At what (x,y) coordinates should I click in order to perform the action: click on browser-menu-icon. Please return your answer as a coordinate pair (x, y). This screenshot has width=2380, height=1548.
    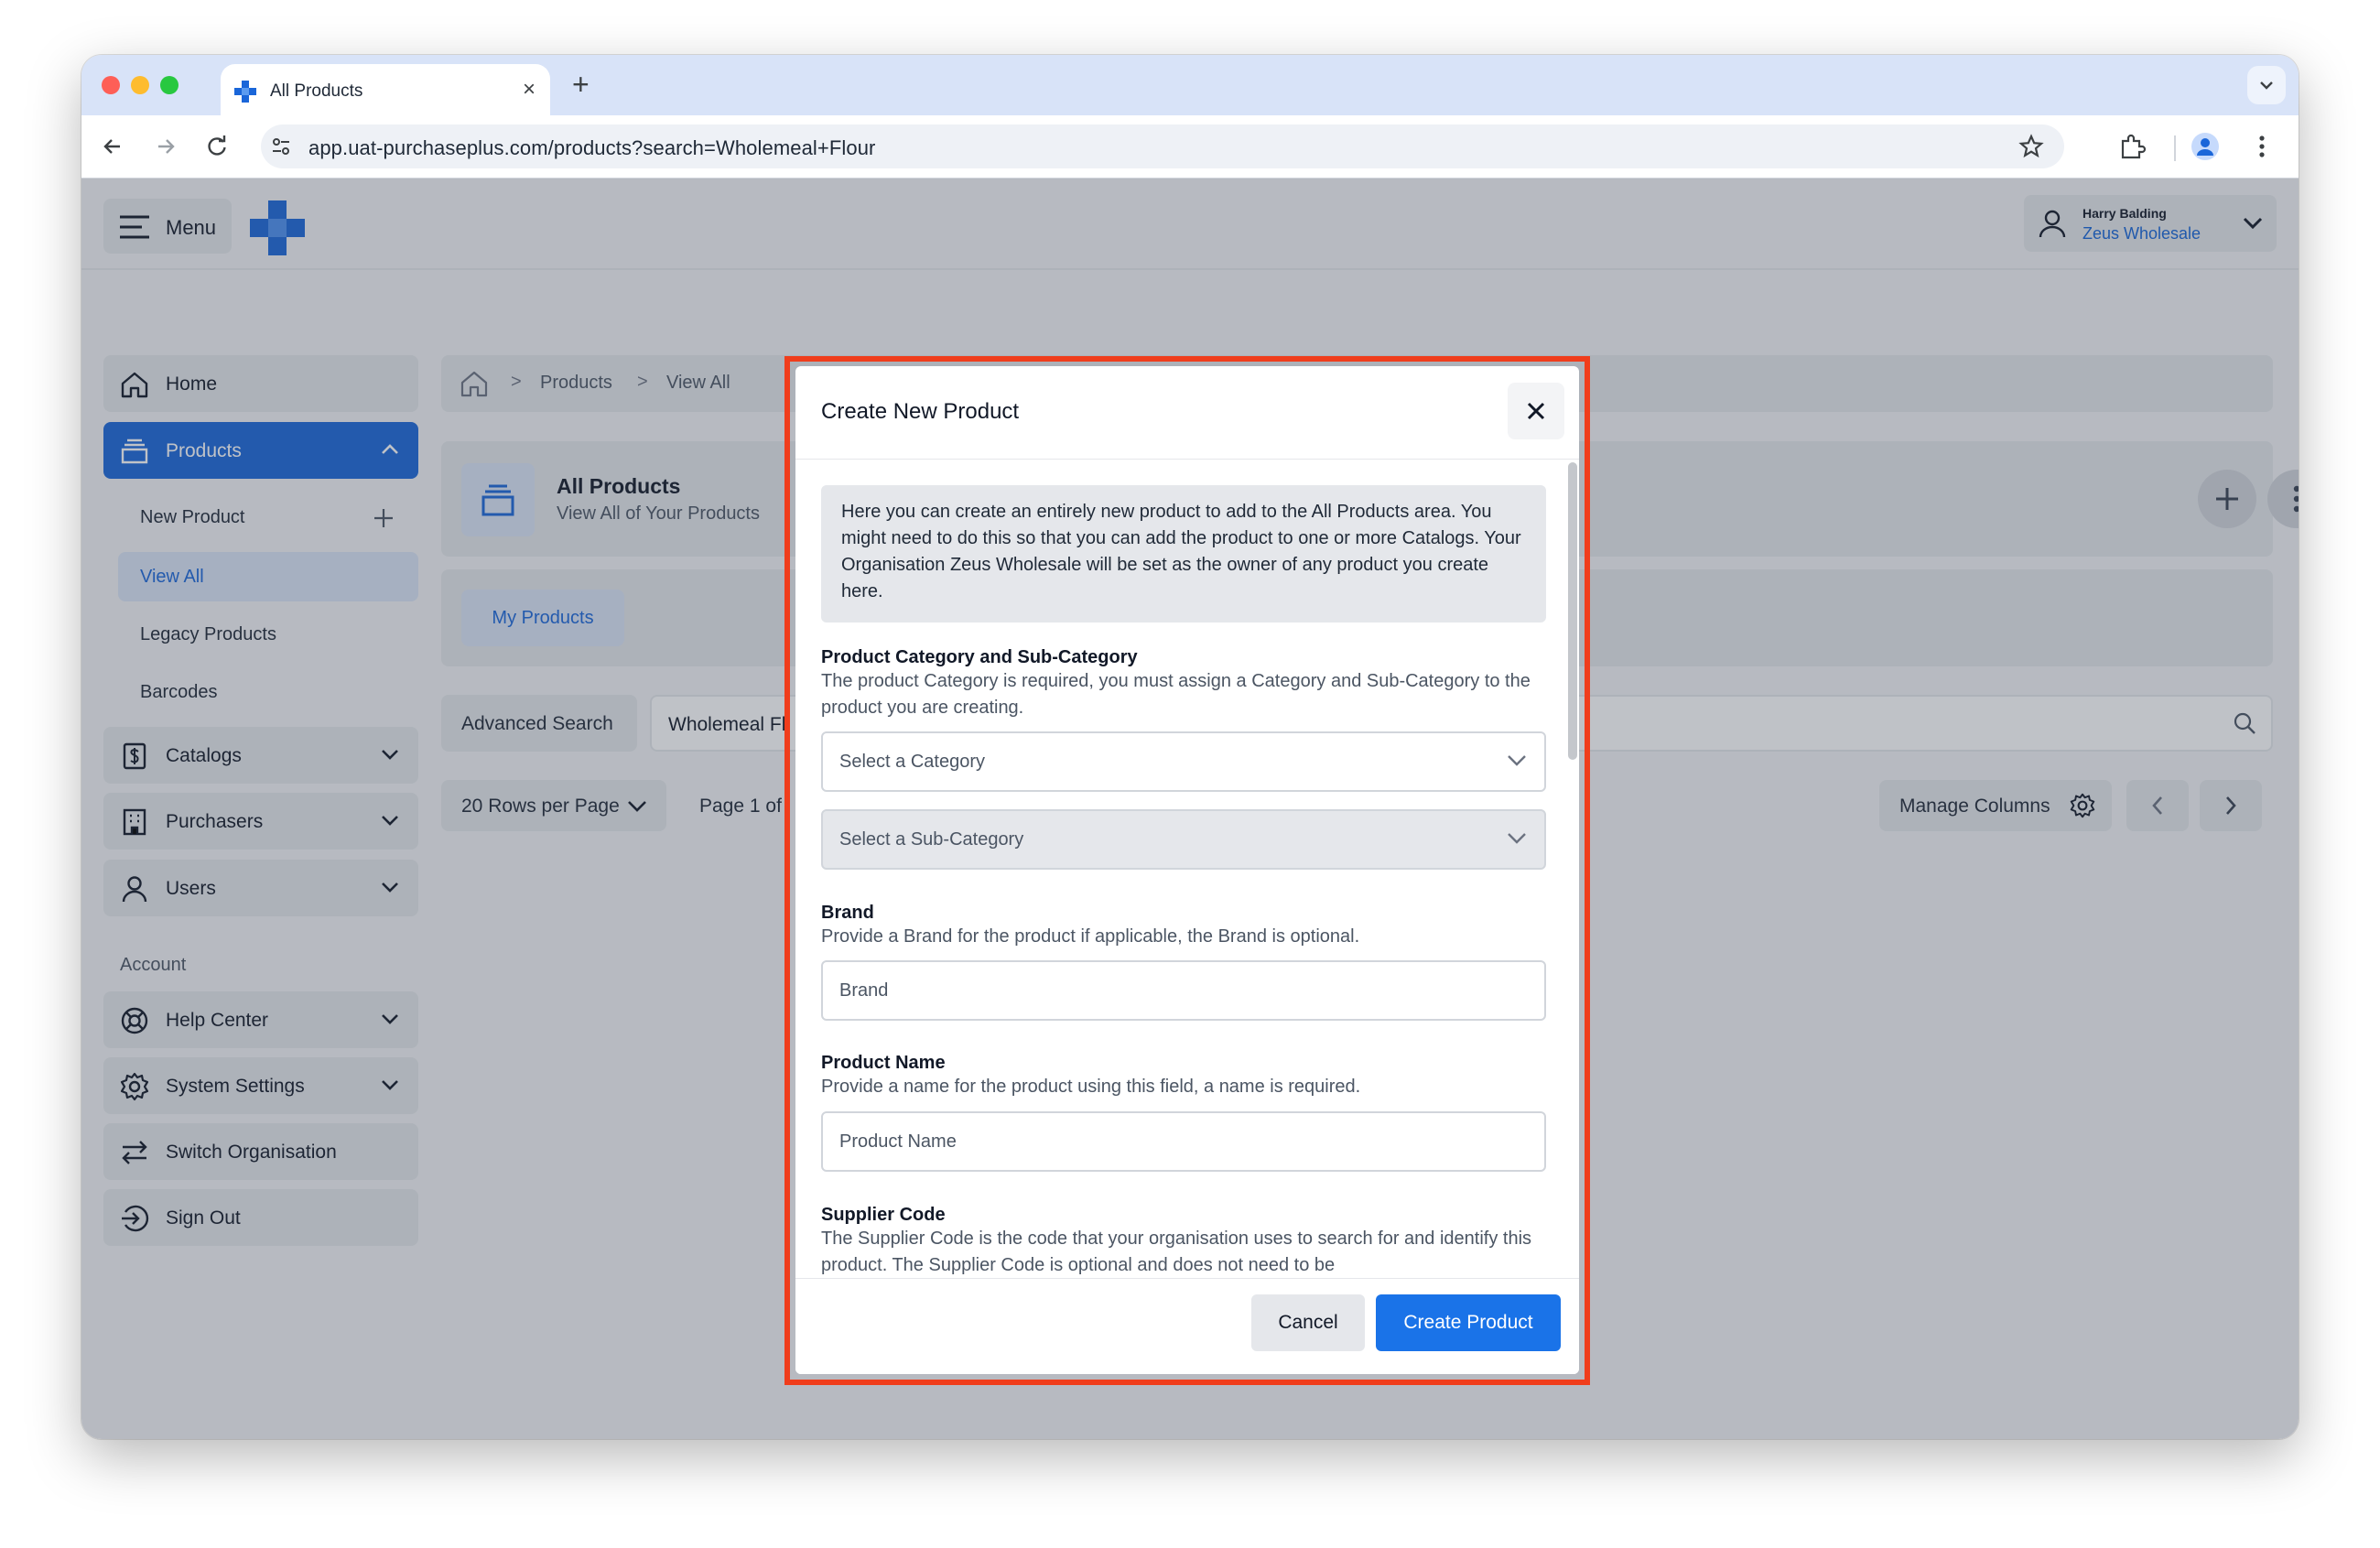
    Looking at the image, I should click on (2261, 146).